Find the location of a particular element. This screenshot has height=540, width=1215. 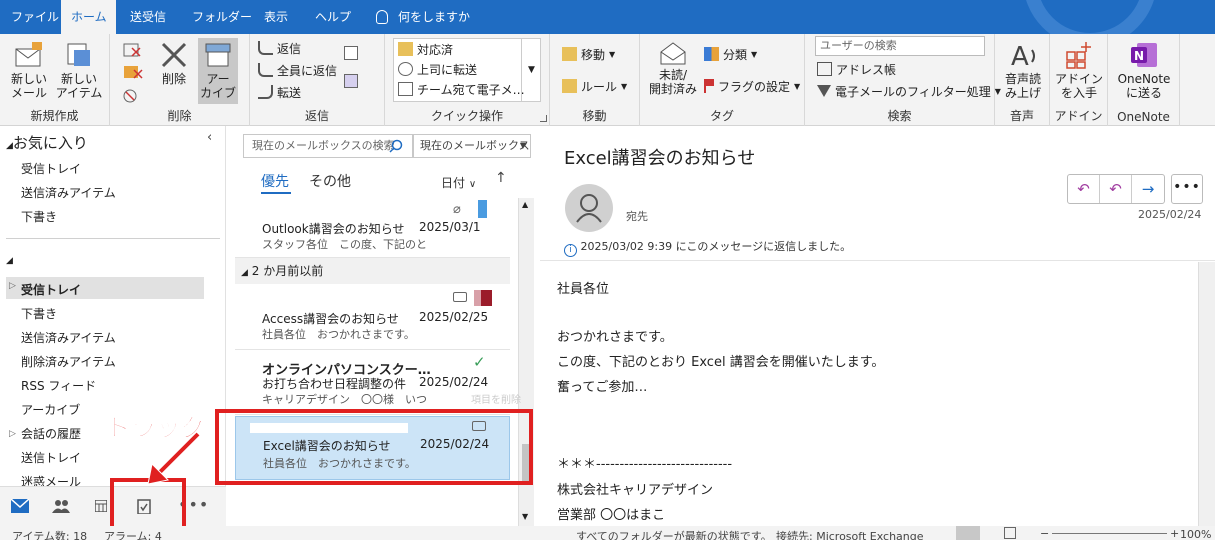

favorite-sent-items: 送信済みアイテム is located at coordinates (68, 192).